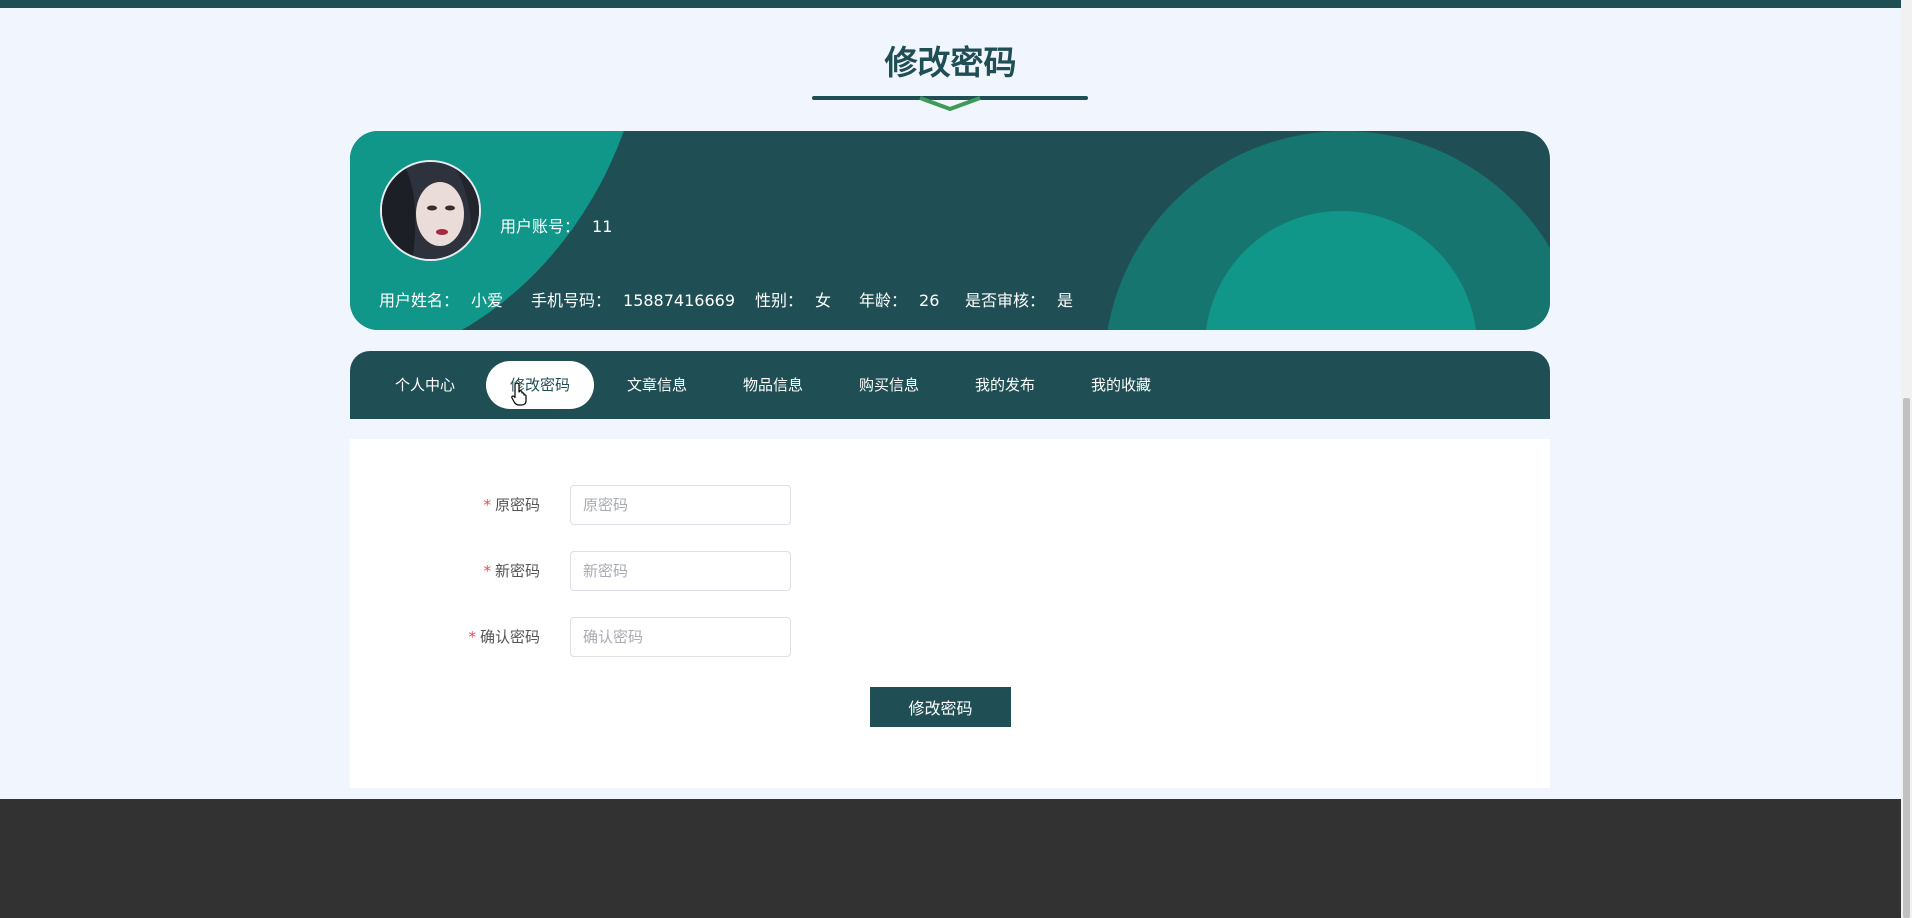  Describe the element at coordinates (517, 571) in the screenshot. I see `new-password-label-text: 新密码` at that location.